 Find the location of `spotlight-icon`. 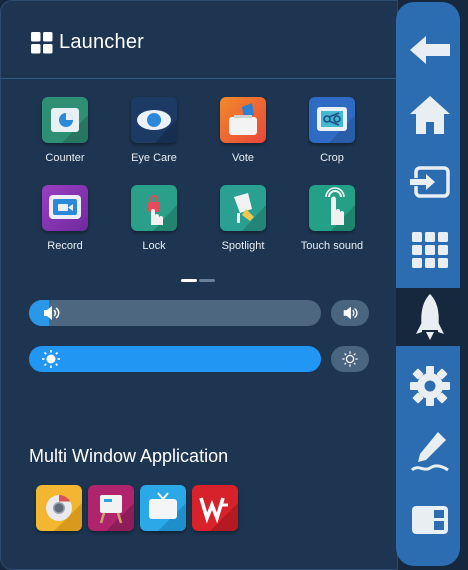

spotlight-icon is located at coordinates (243, 208).